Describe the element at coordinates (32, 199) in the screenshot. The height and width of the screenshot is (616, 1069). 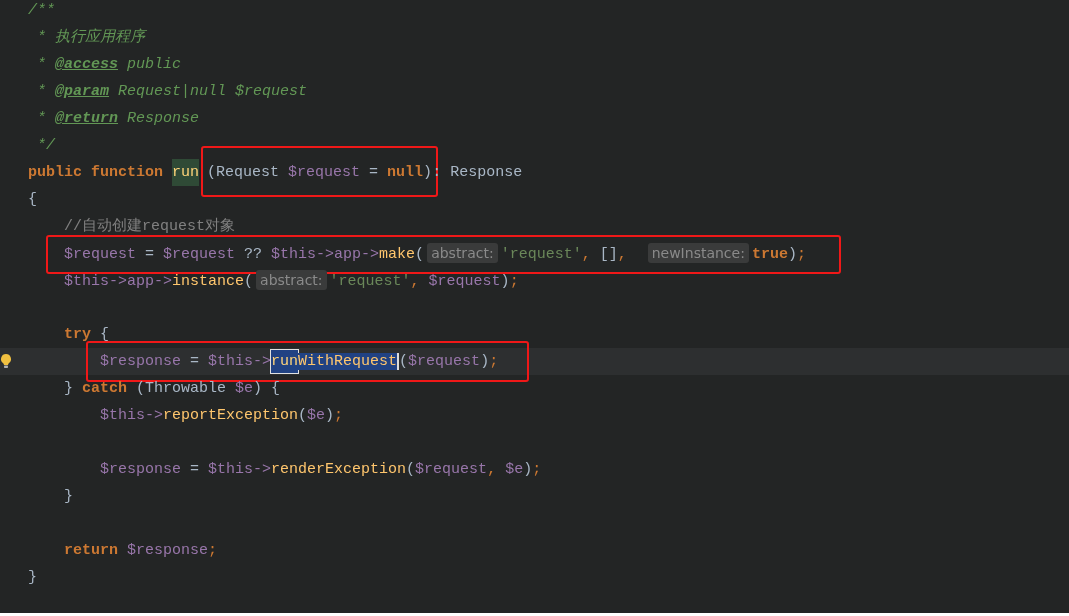
I see `code-text: {` at that location.